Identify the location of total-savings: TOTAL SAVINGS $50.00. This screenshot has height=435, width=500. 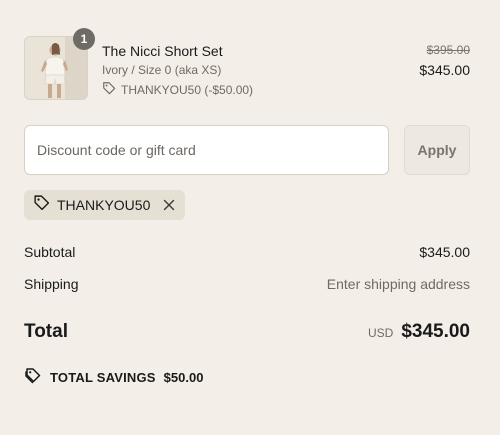
(113, 377).